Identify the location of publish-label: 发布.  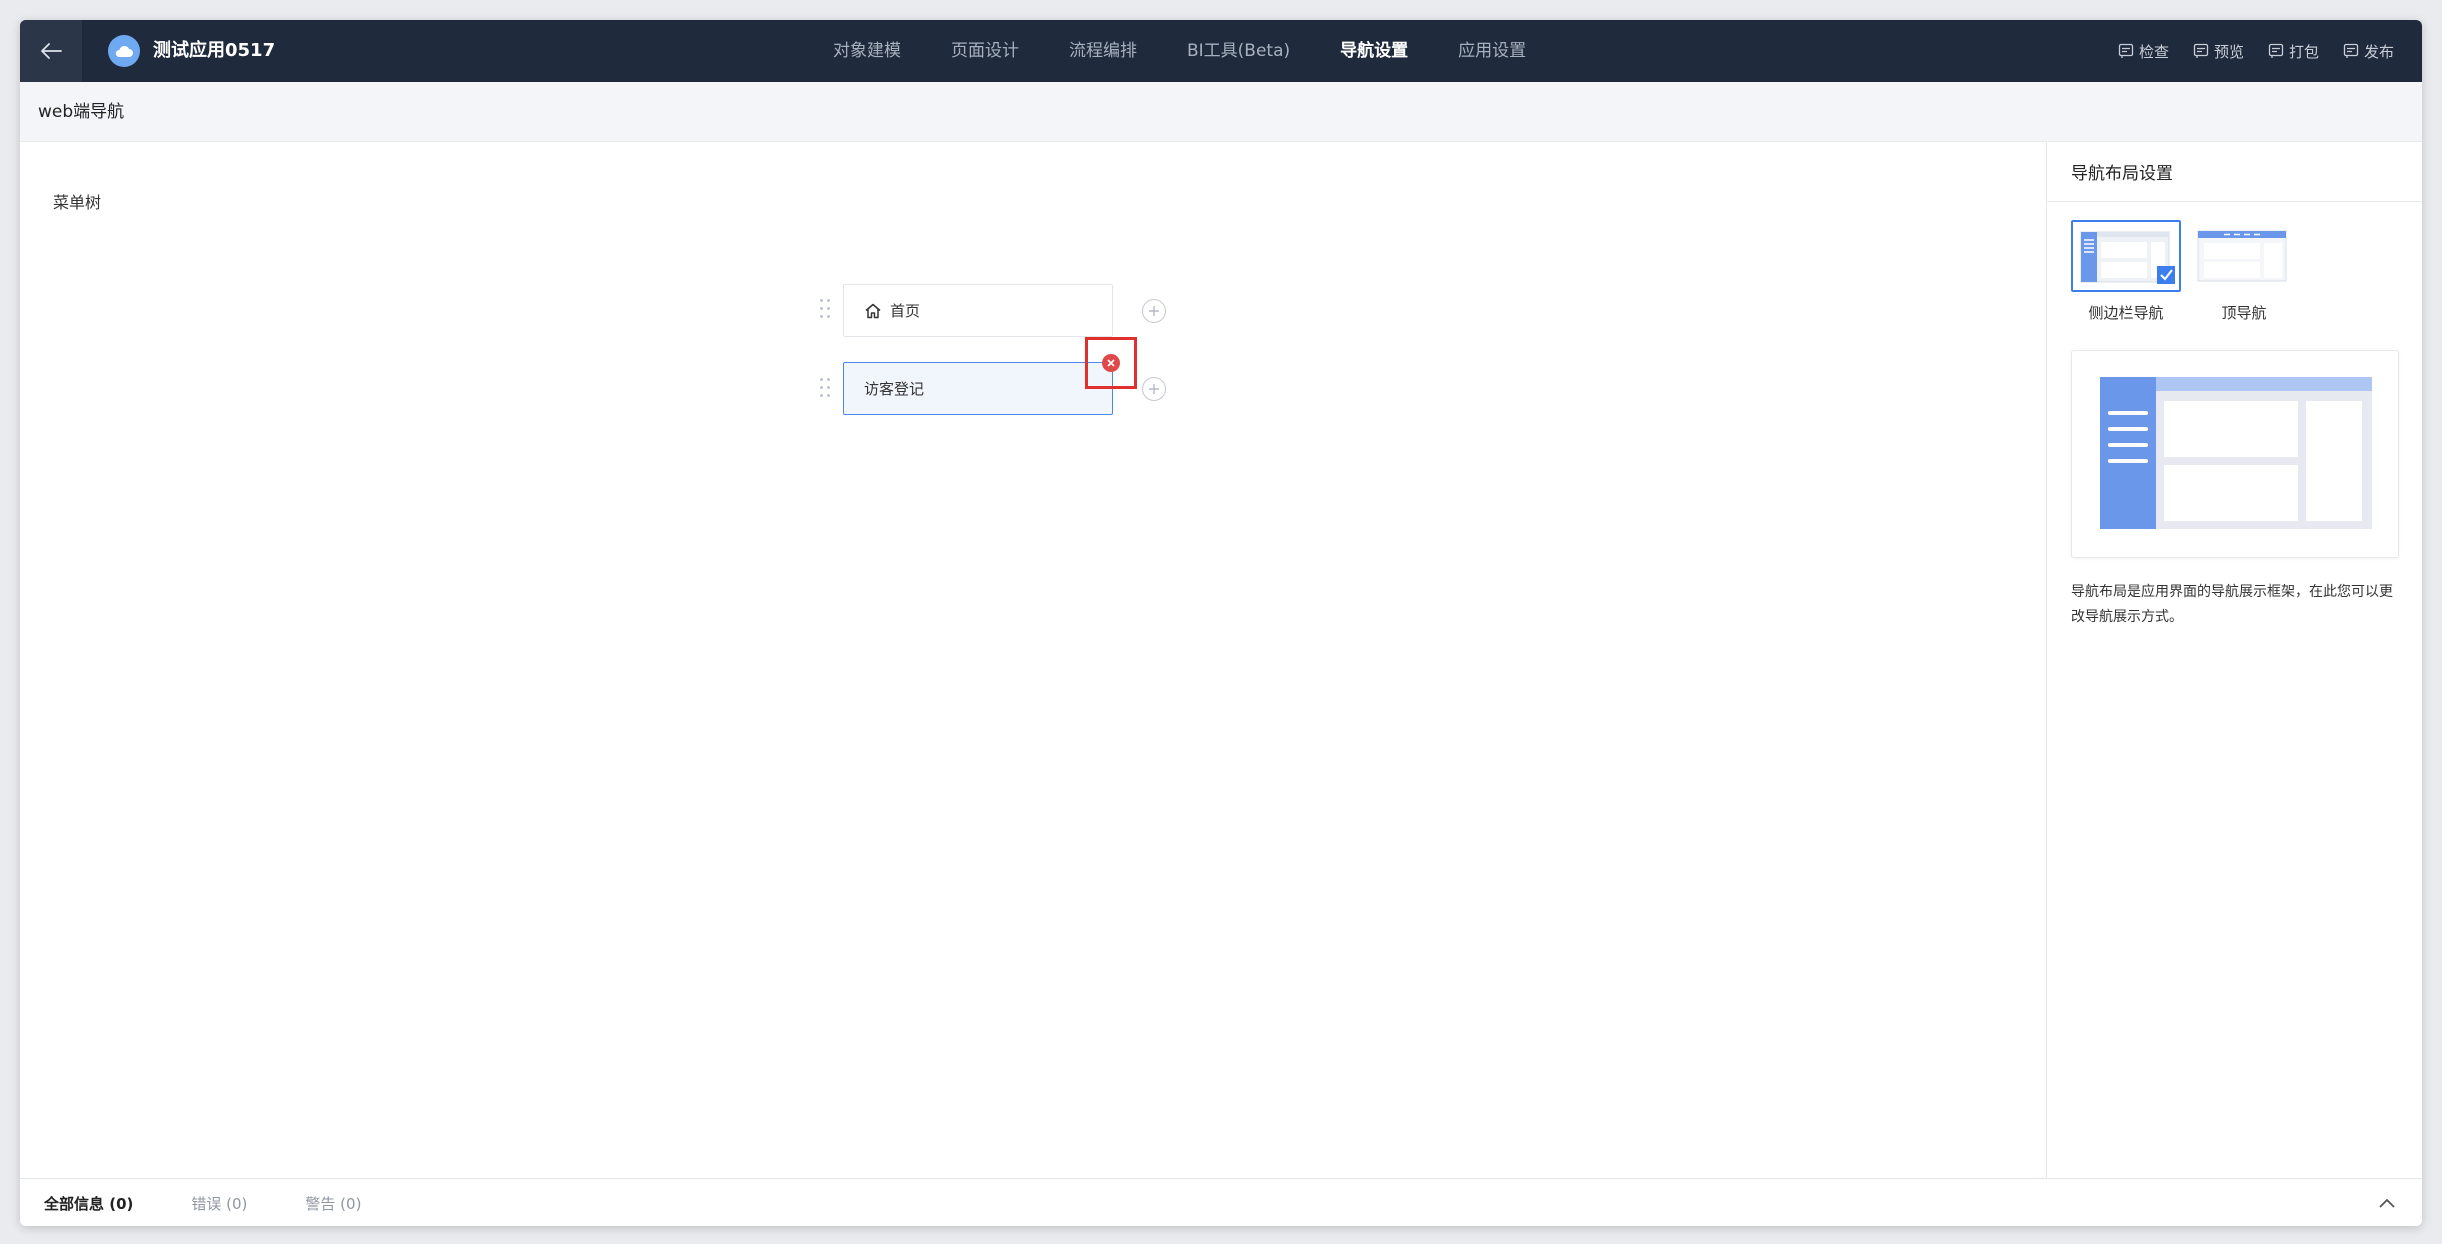
(2378, 51).